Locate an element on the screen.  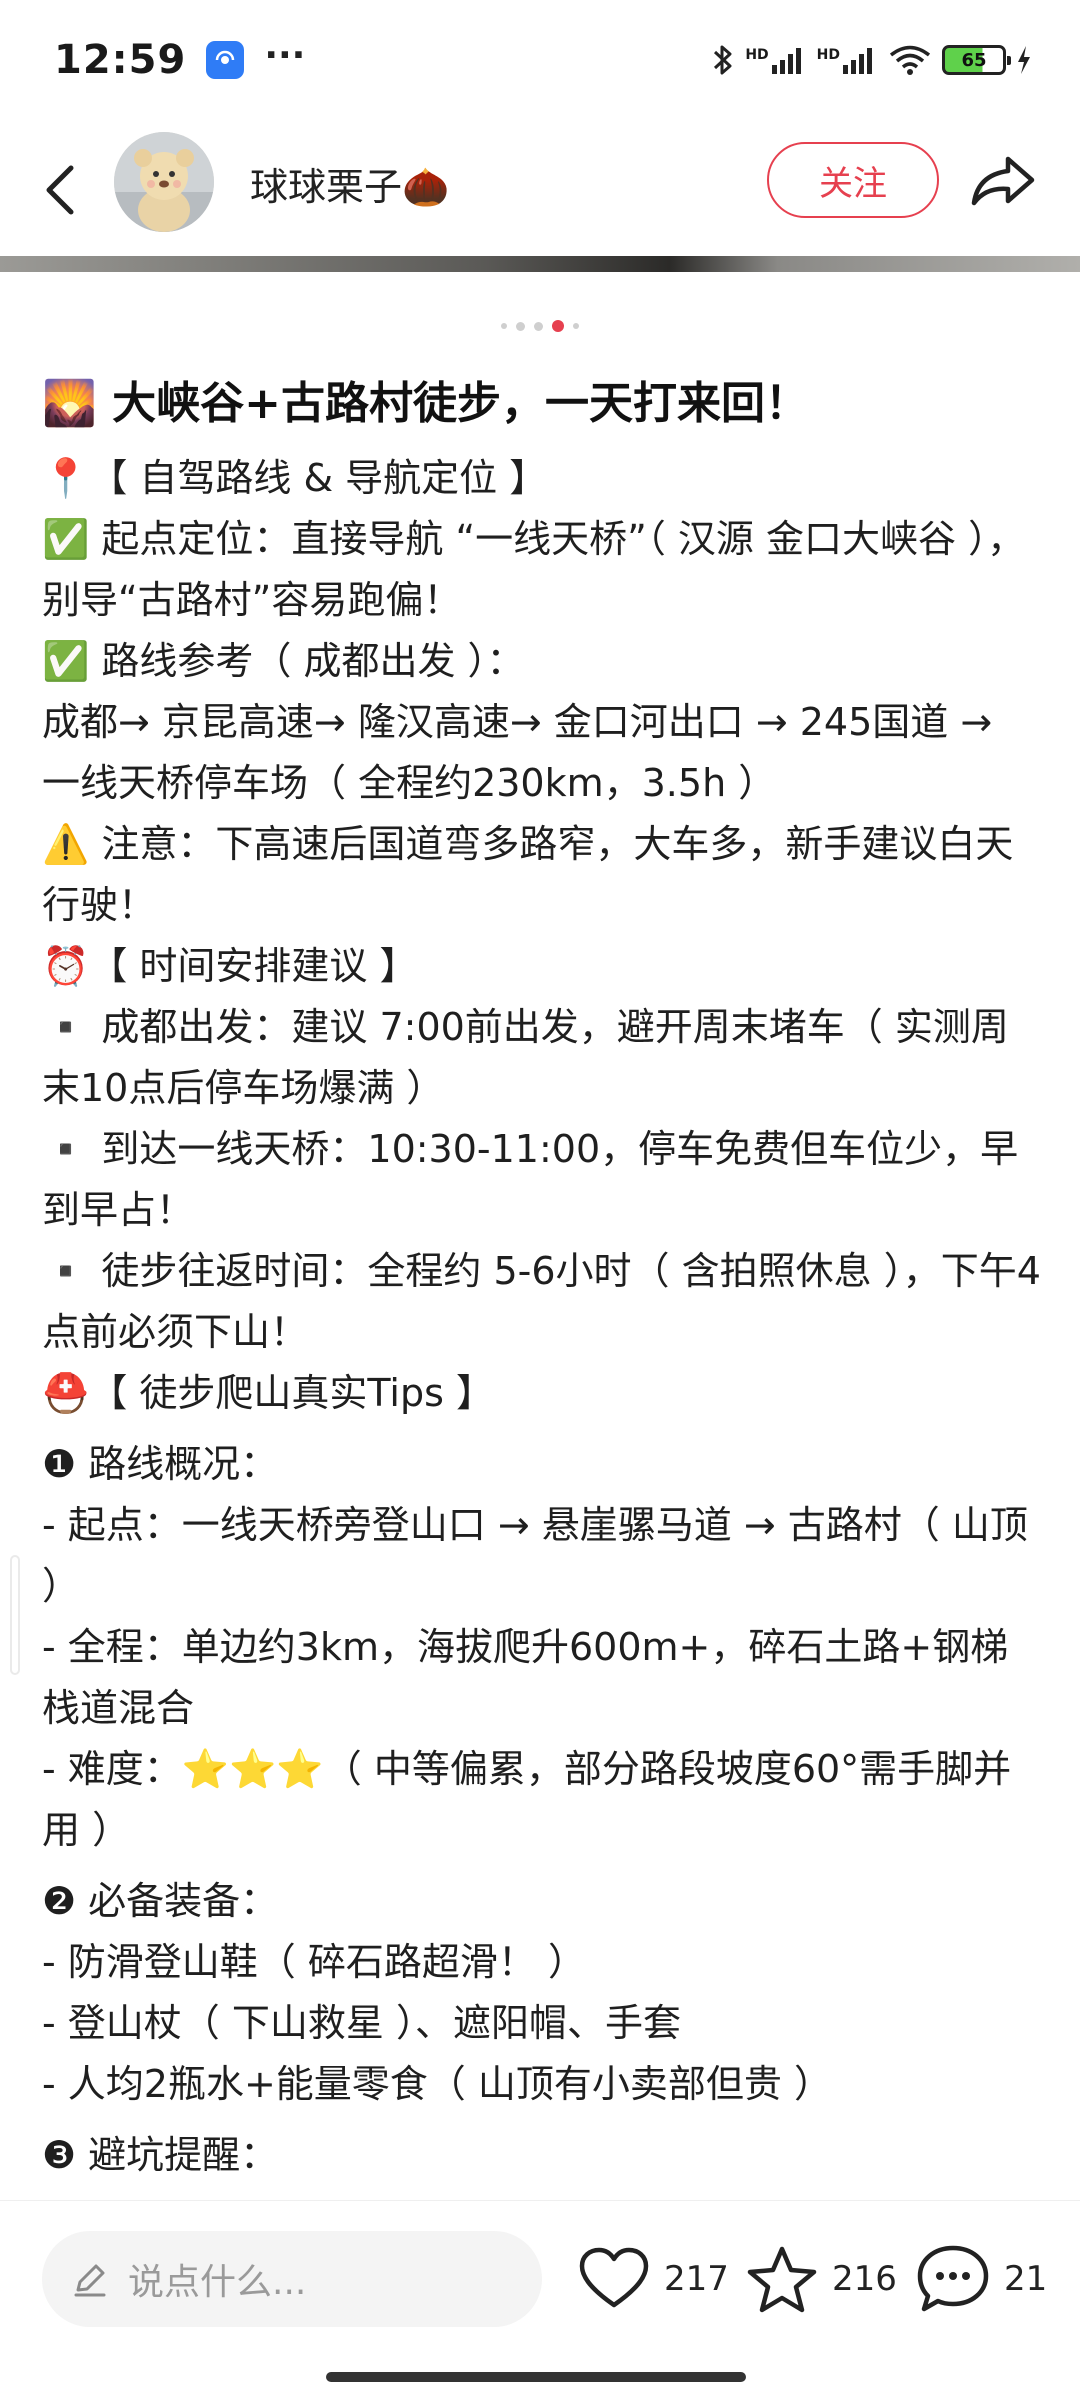
charging-icon is located at coordinates (1024, 60).